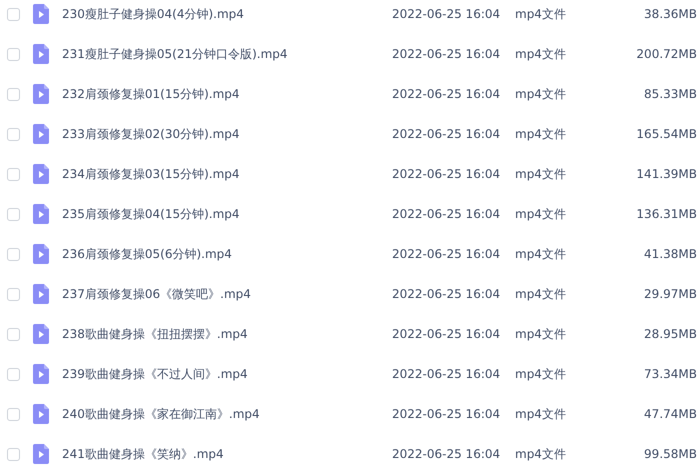 The height and width of the screenshot is (466, 700). I want to click on file-size: 85.33MB, so click(670, 94).